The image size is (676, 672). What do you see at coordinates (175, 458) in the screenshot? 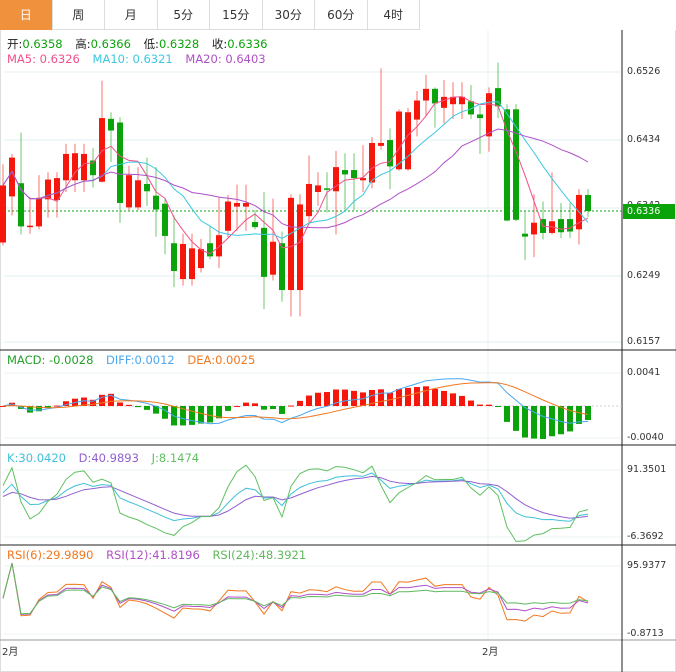
I see `j-value: J:8.1474` at bounding box center [175, 458].